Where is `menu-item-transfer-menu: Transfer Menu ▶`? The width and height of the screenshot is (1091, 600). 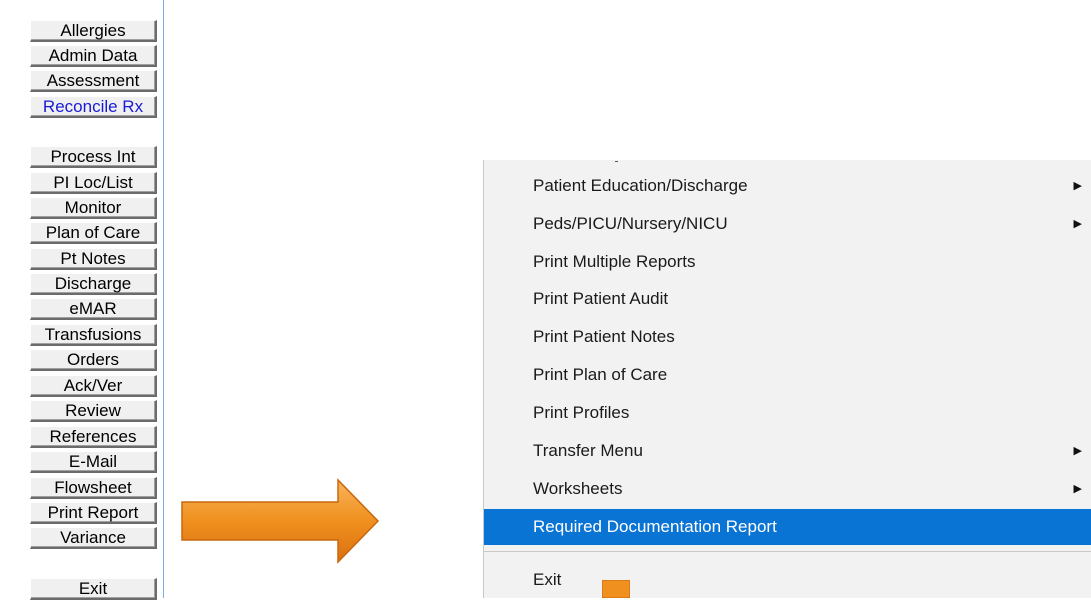 menu-item-transfer-menu: Transfer Menu ▶ is located at coordinates (787, 451).